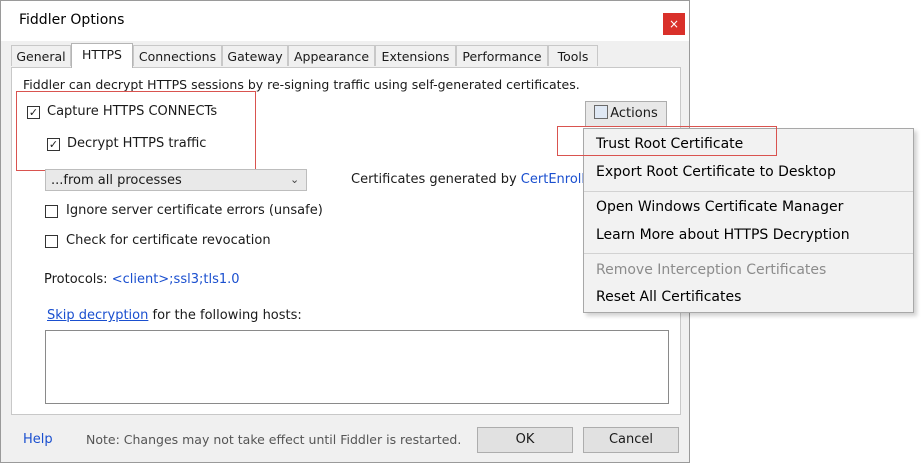 The height and width of the screenshot is (463, 922). I want to click on title-bar: Fiddler Options ×, so click(345, 21).